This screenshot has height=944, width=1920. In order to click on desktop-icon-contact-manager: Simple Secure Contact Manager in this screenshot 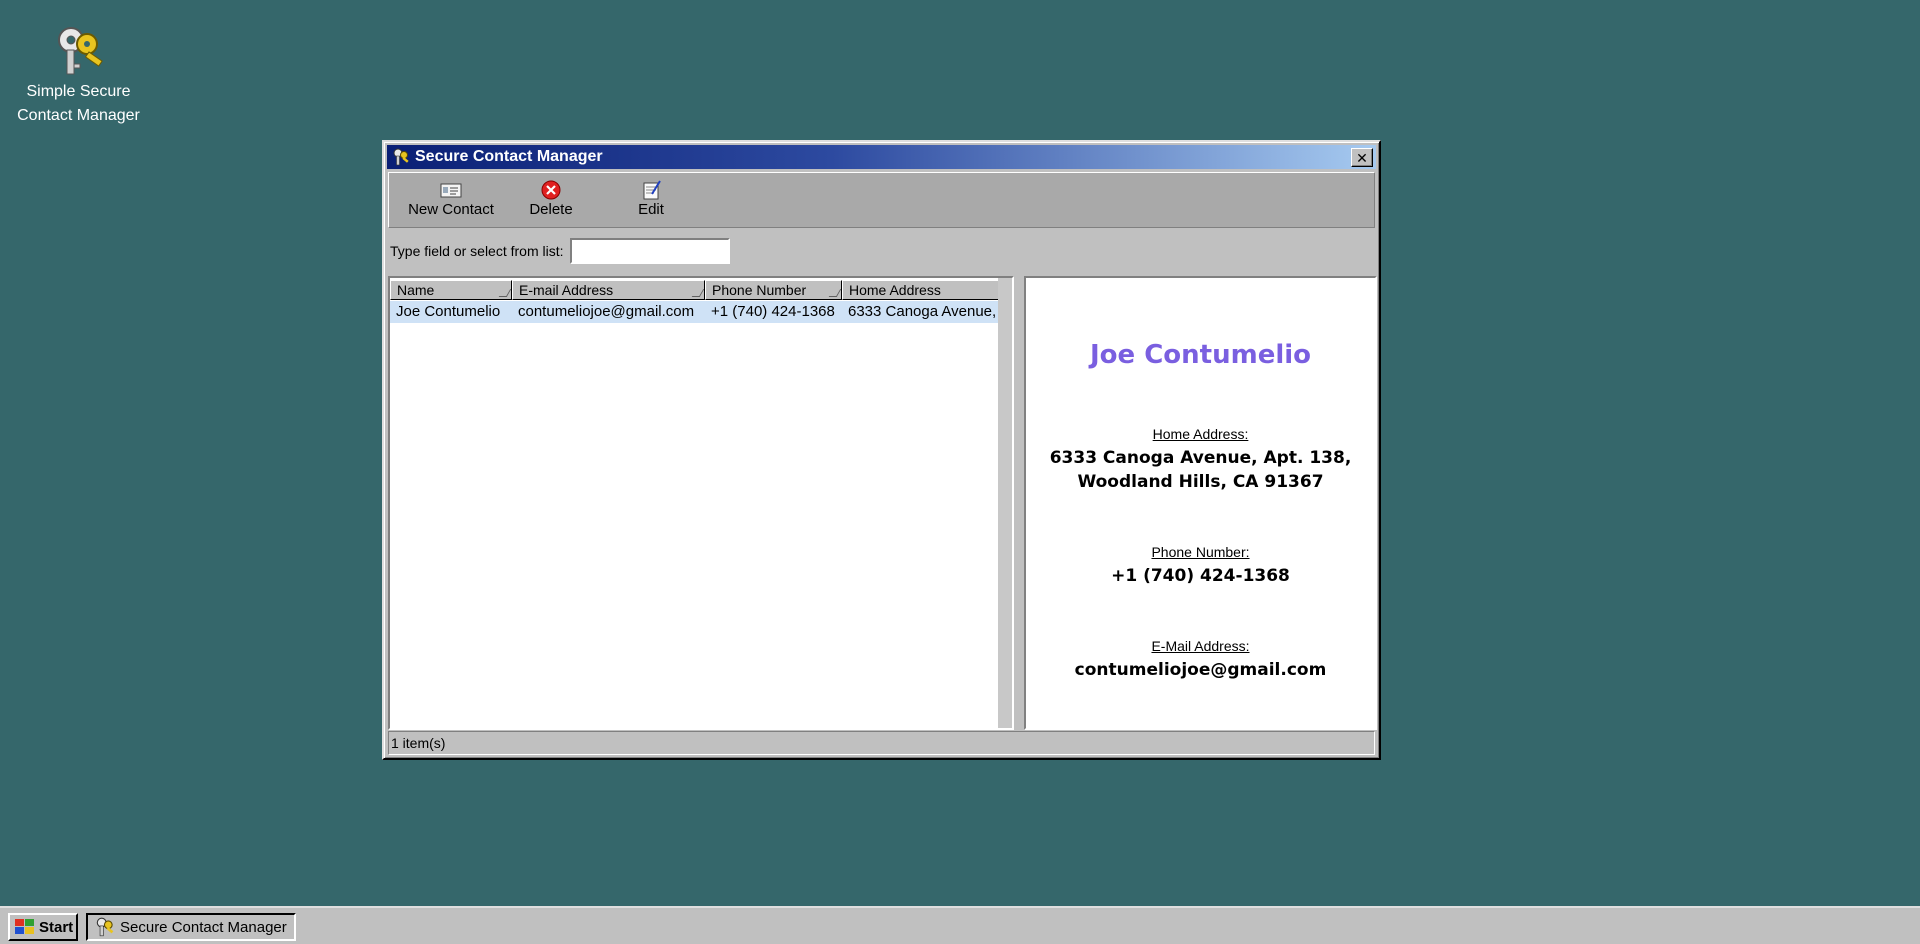, I will do `click(78, 75)`.